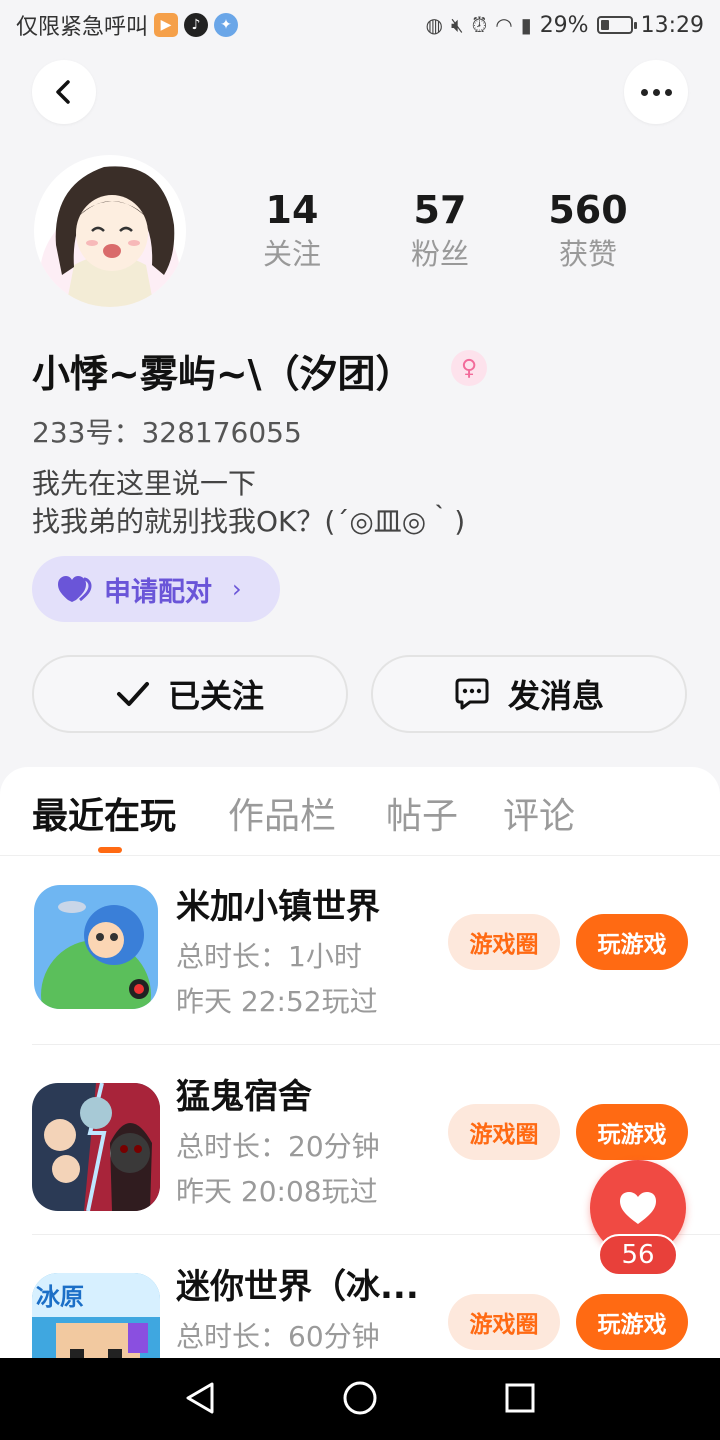 Image resolution: width=720 pixels, height=1440 pixels. What do you see at coordinates (144, 483) in the screenshot?
I see `bio-line: 我先在这里说一下` at bounding box center [144, 483].